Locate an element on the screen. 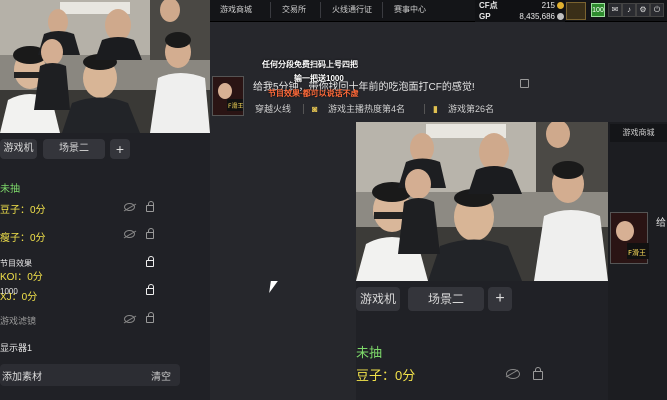  mail-icon: ✉ is located at coordinates (615, 10).